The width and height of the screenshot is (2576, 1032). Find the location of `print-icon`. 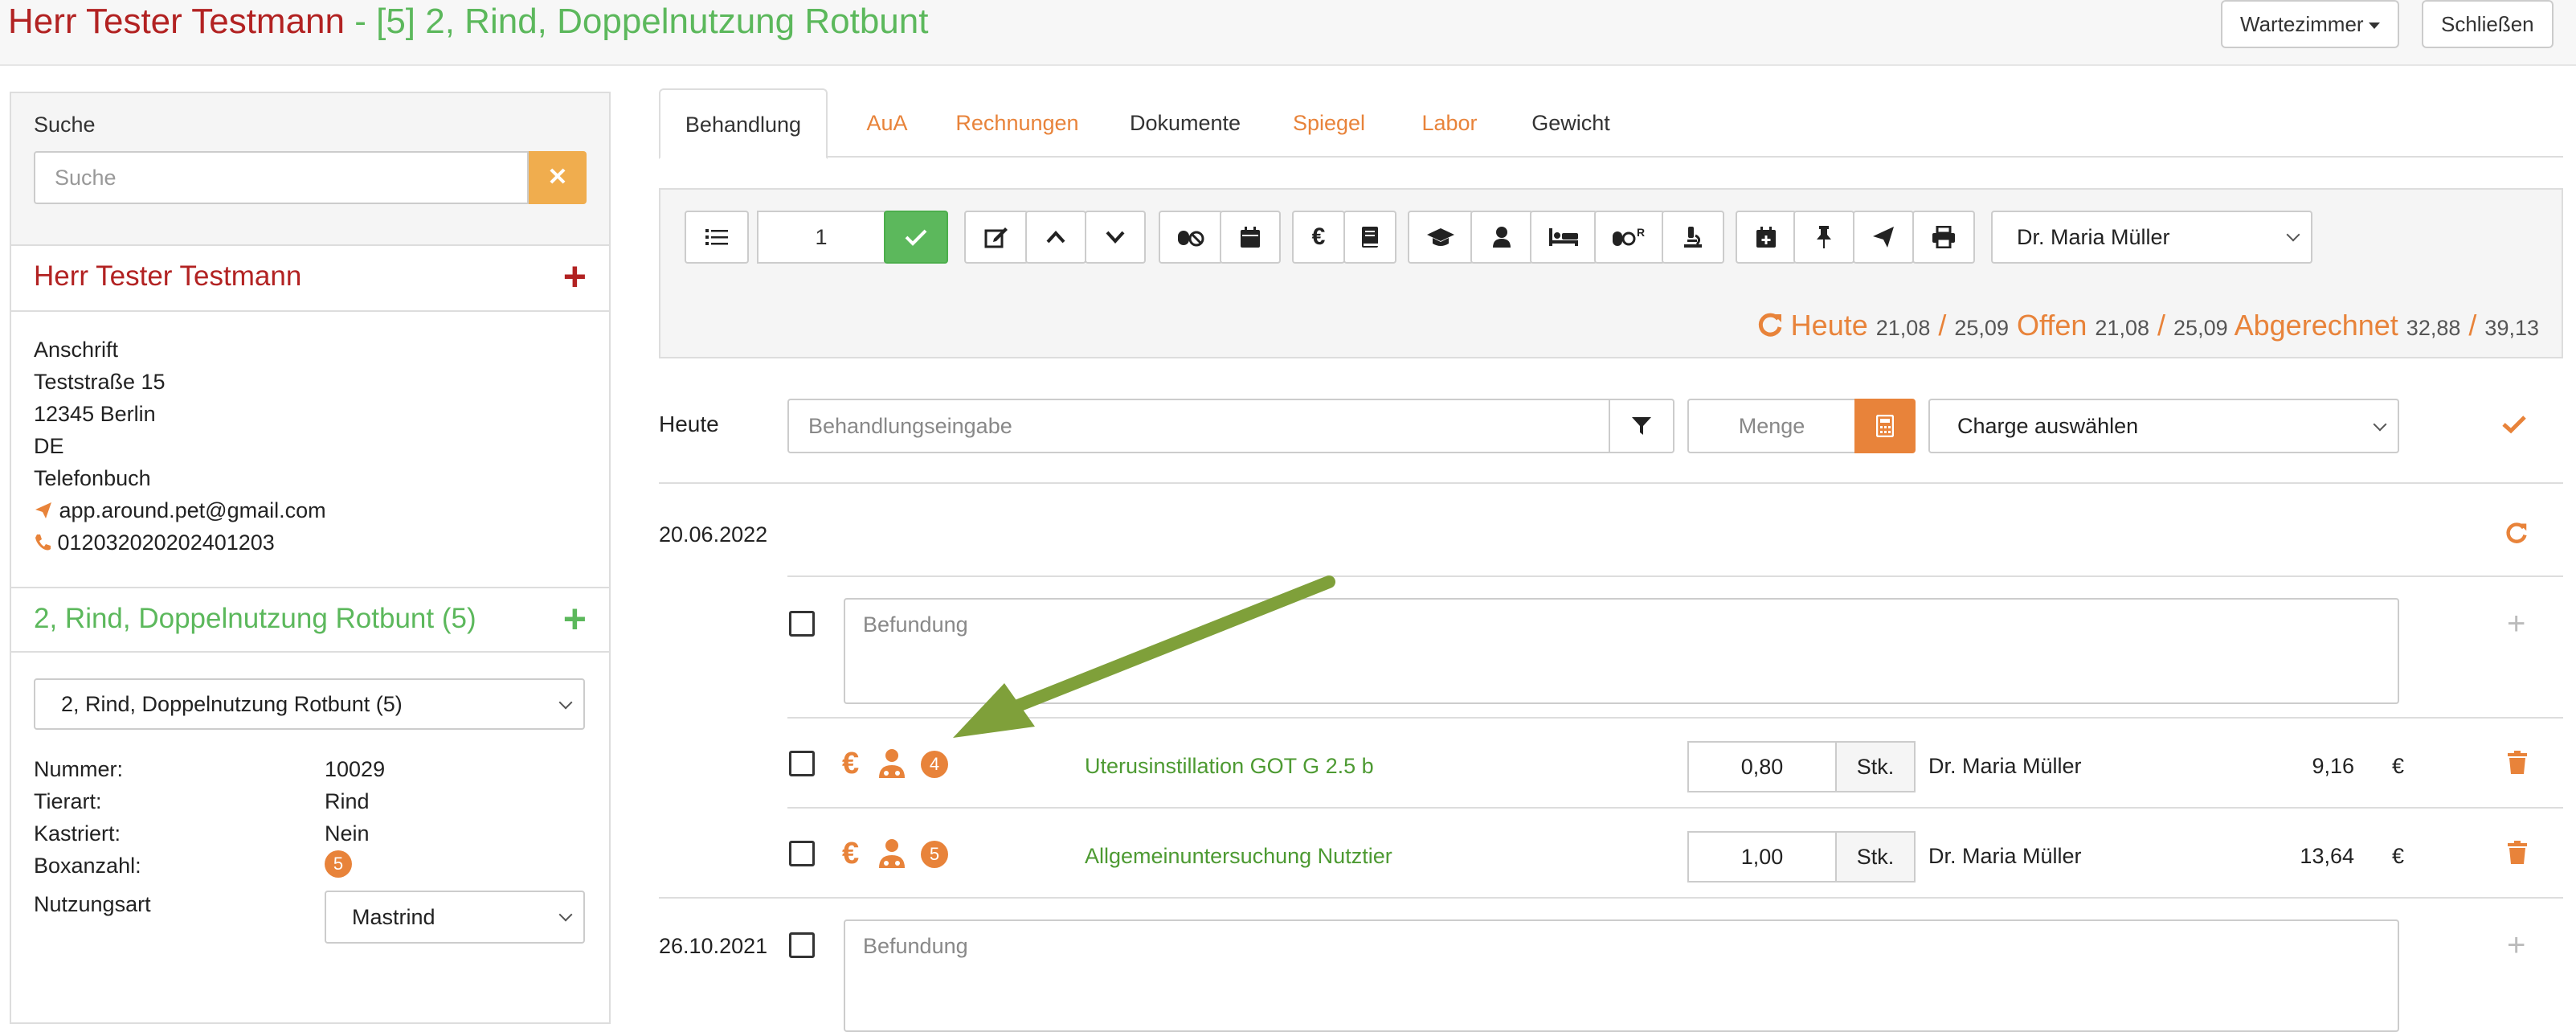

print-icon is located at coordinates (1943, 237).